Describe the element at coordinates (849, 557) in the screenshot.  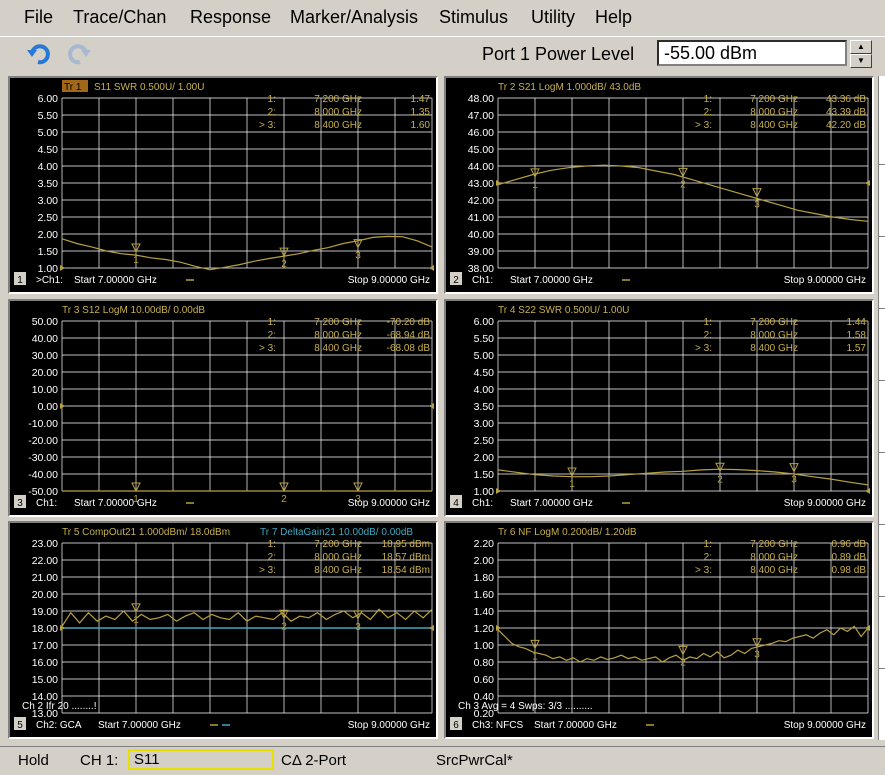
I see `marker-value: 0.89 dB` at that location.